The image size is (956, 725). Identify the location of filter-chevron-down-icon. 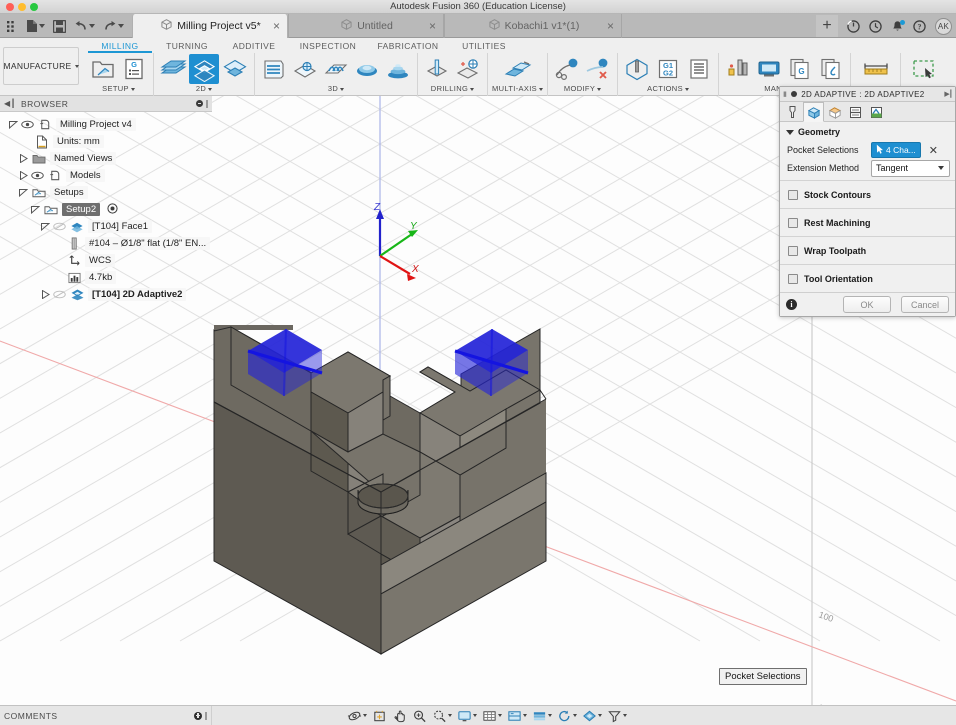
(625, 715).